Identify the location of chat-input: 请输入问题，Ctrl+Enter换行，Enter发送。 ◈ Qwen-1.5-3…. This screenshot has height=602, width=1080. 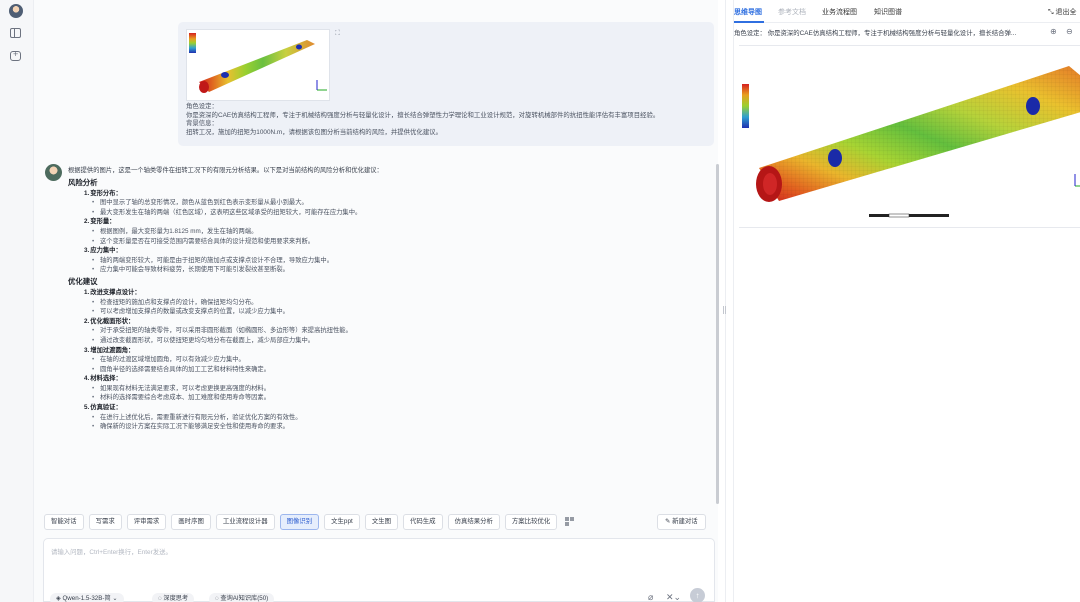
(379, 570).